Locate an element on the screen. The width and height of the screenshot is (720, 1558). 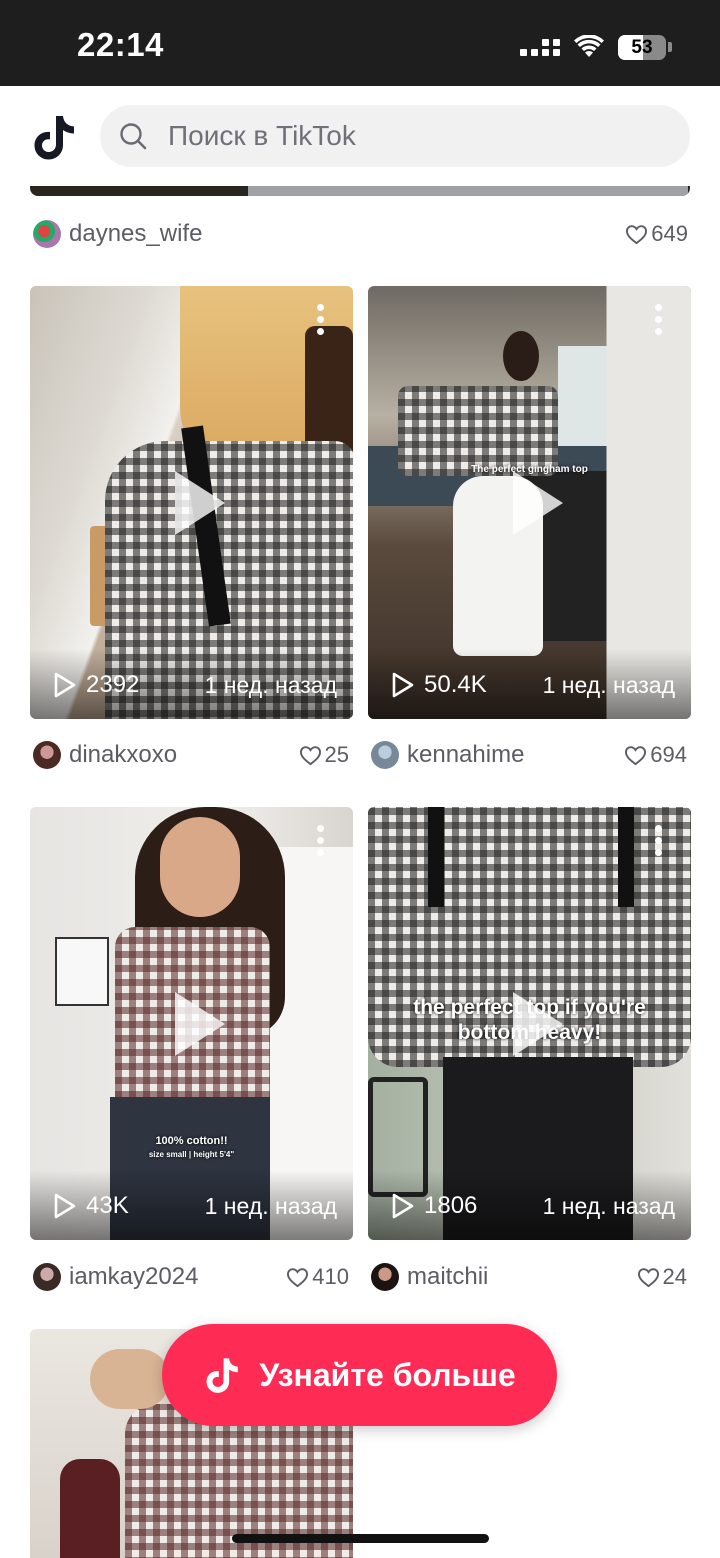
username: iamkay2024 is located at coordinates (134, 1276).